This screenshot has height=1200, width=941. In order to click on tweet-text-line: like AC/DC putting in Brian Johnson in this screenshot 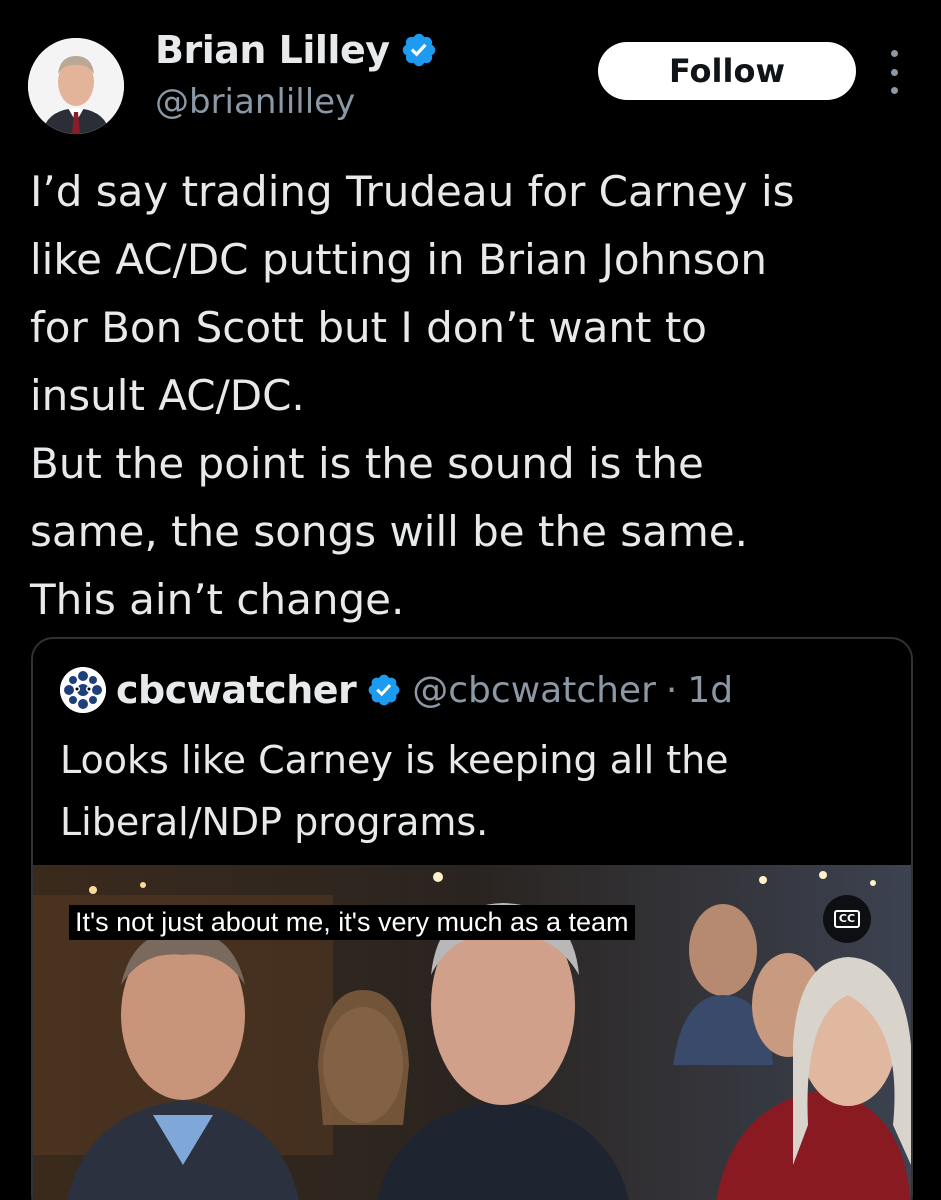, I will do `click(398, 259)`.